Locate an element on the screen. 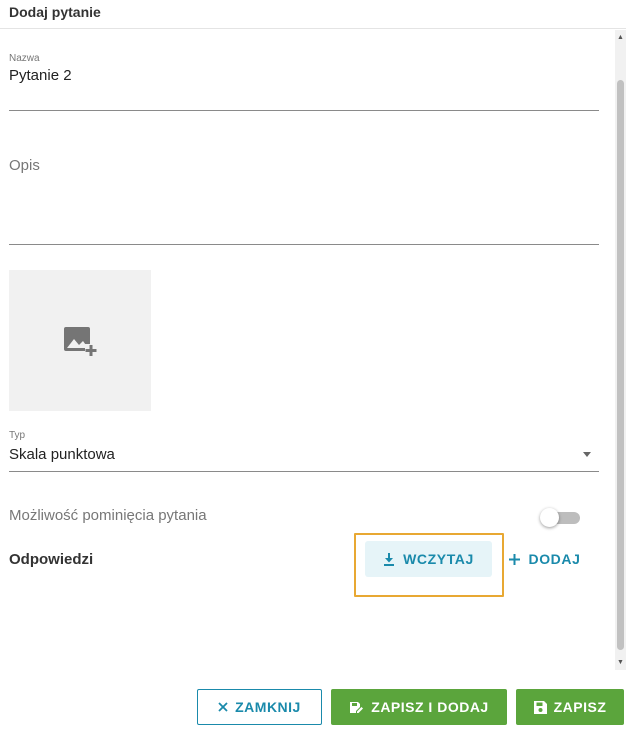 This screenshot has width=626, height=732. close-button-label: ZAMKNIJ is located at coordinates (268, 707).